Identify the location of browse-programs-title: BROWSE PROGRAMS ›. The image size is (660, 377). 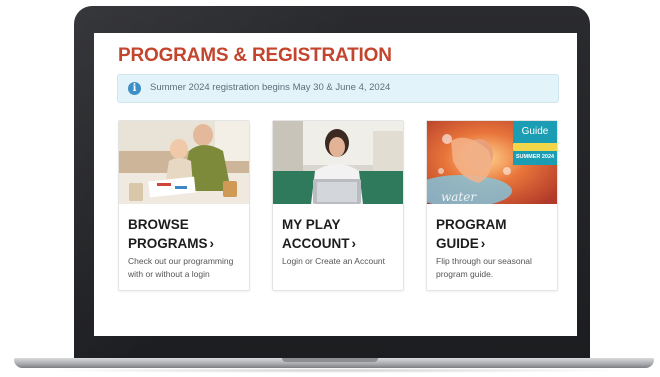
(187, 234).